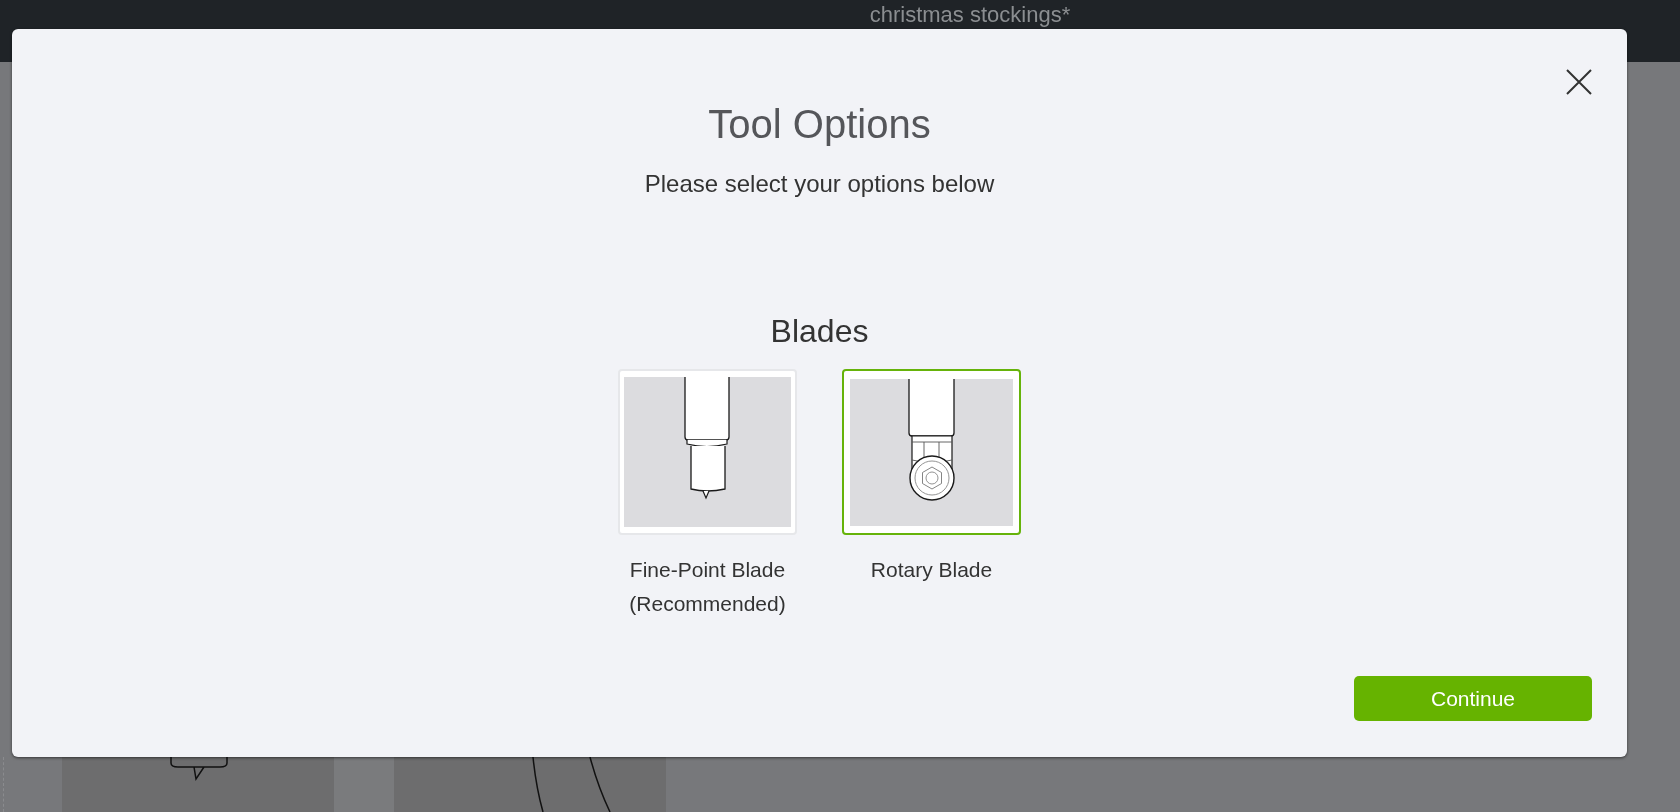  Describe the element at coordinates (970, 15) in the screenshot. I see `document-title: christmas stockings*` at that location.